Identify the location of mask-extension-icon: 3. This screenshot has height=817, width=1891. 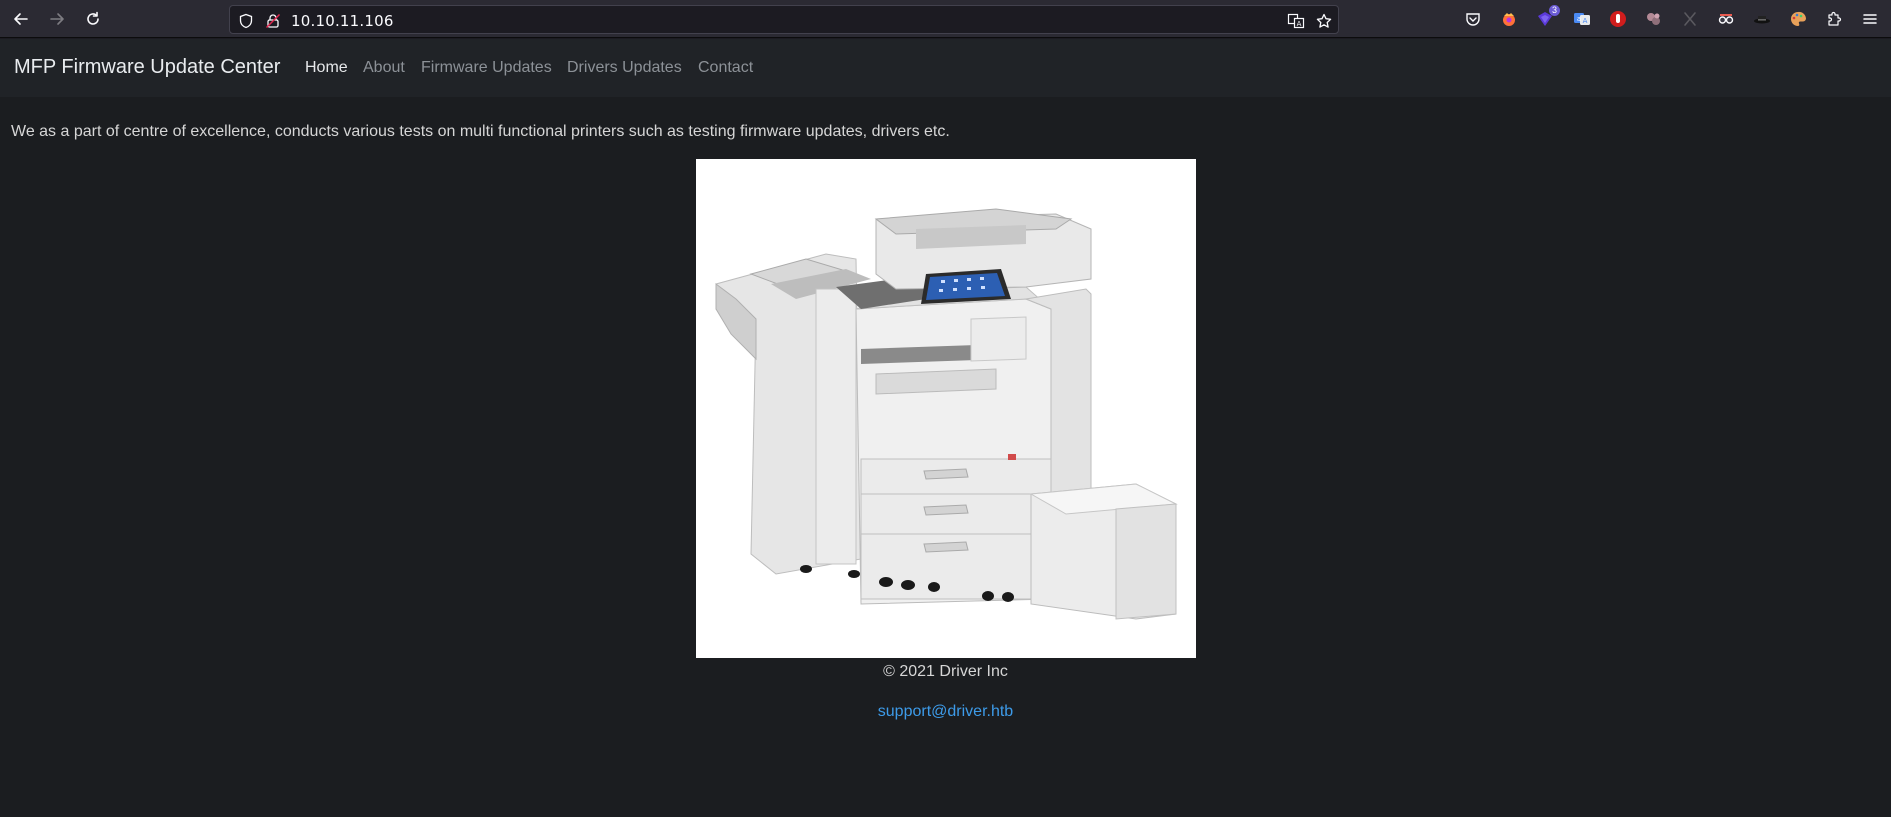
(1547, 17).